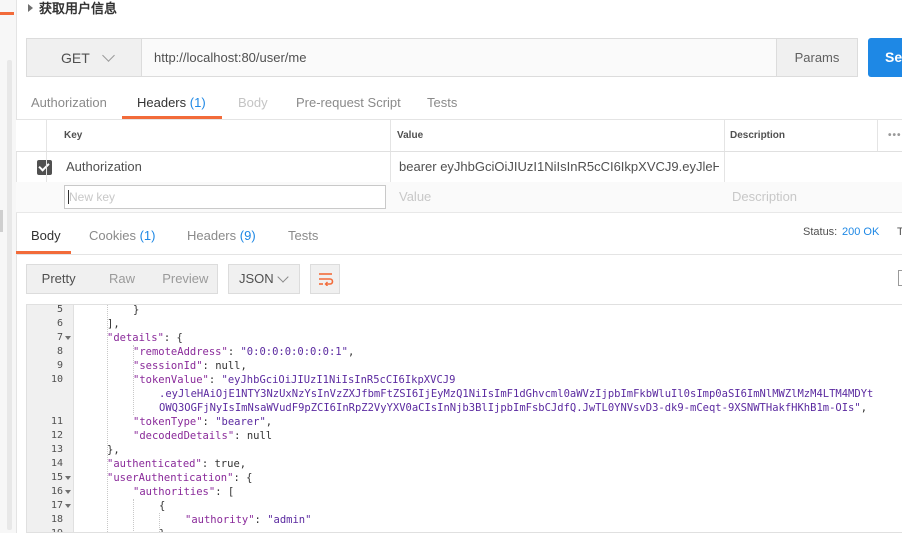 Image resolution: width=902 pixels, height=533 pixels. I want to click on tab-body-label: Body, so click(253, 102).